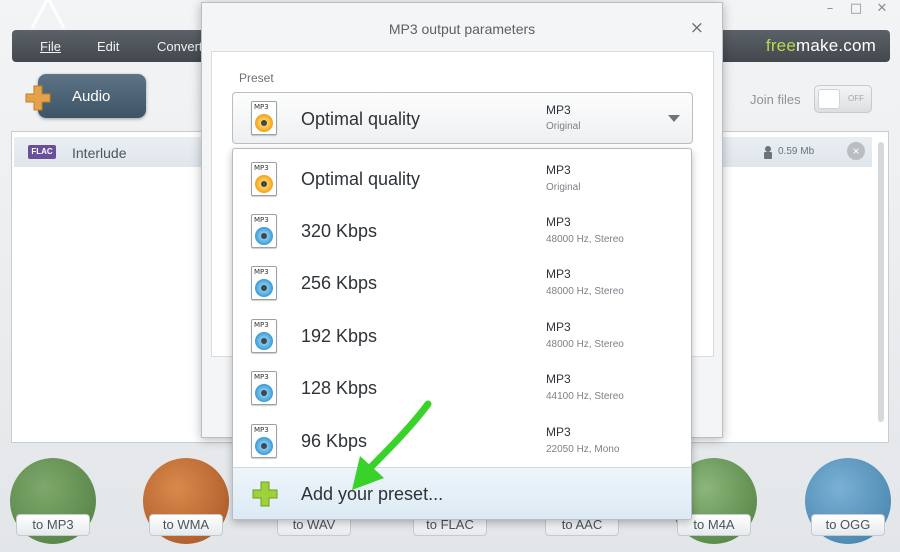 Image resolution: width=900 pixels, height=552 pixels. Describe the element at coordinates (775, 99) in the screenshot. I see `join-files-label: Join files` at that location.